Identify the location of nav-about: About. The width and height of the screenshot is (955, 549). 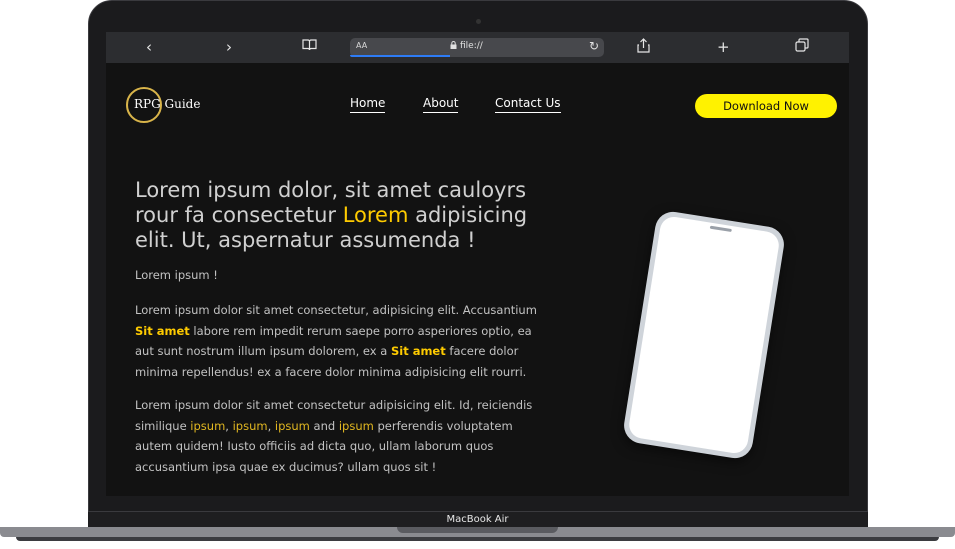
(441, 104).